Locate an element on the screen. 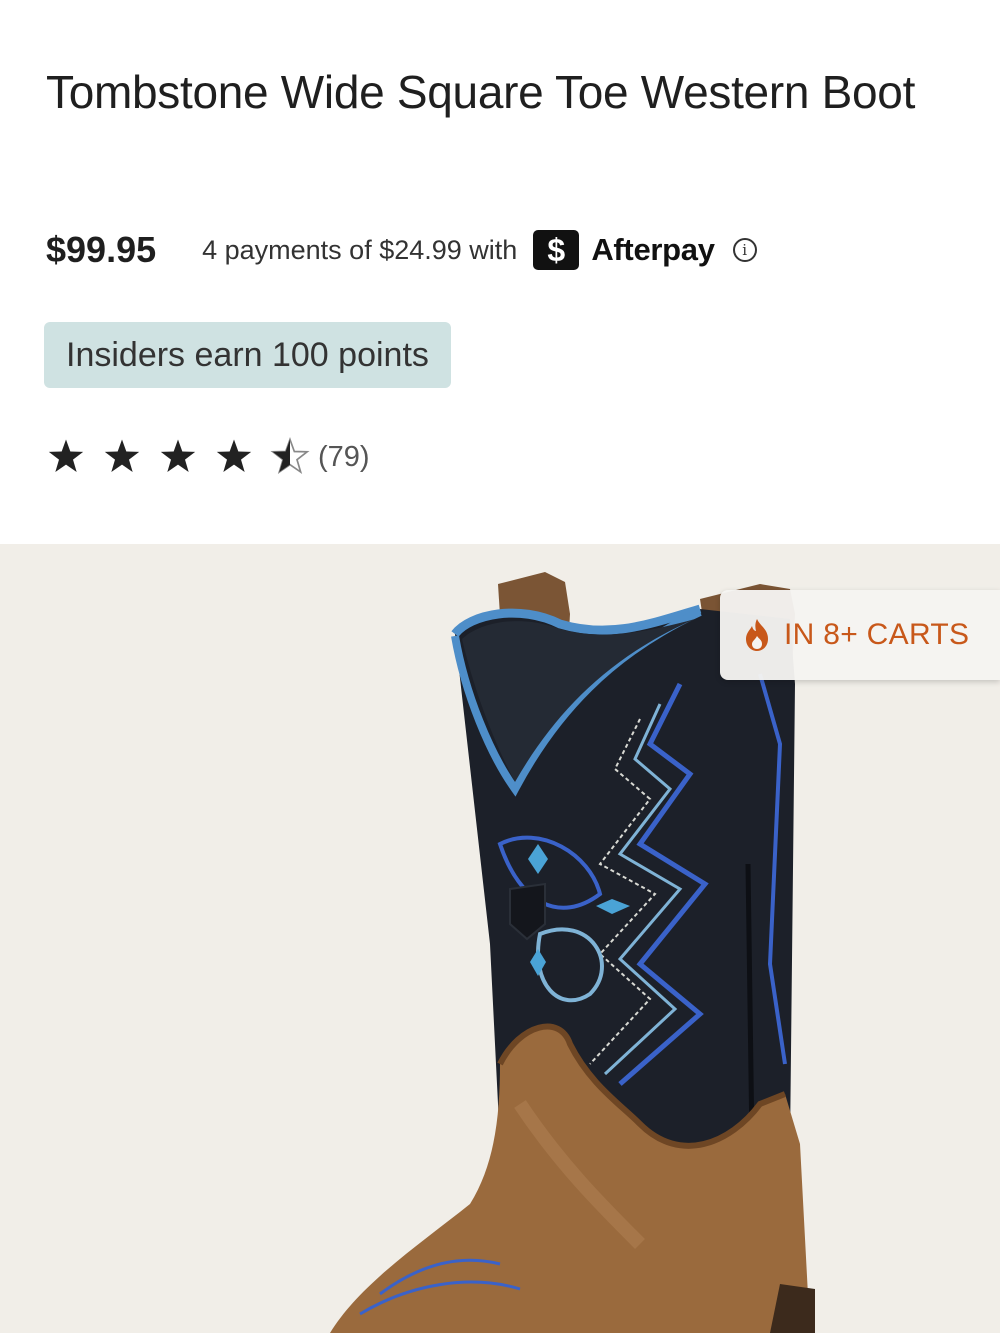 This screenshot has height=1333, width=1000. in-carts-text: IN 8+ CARTS is located at coordinates (877, 634).